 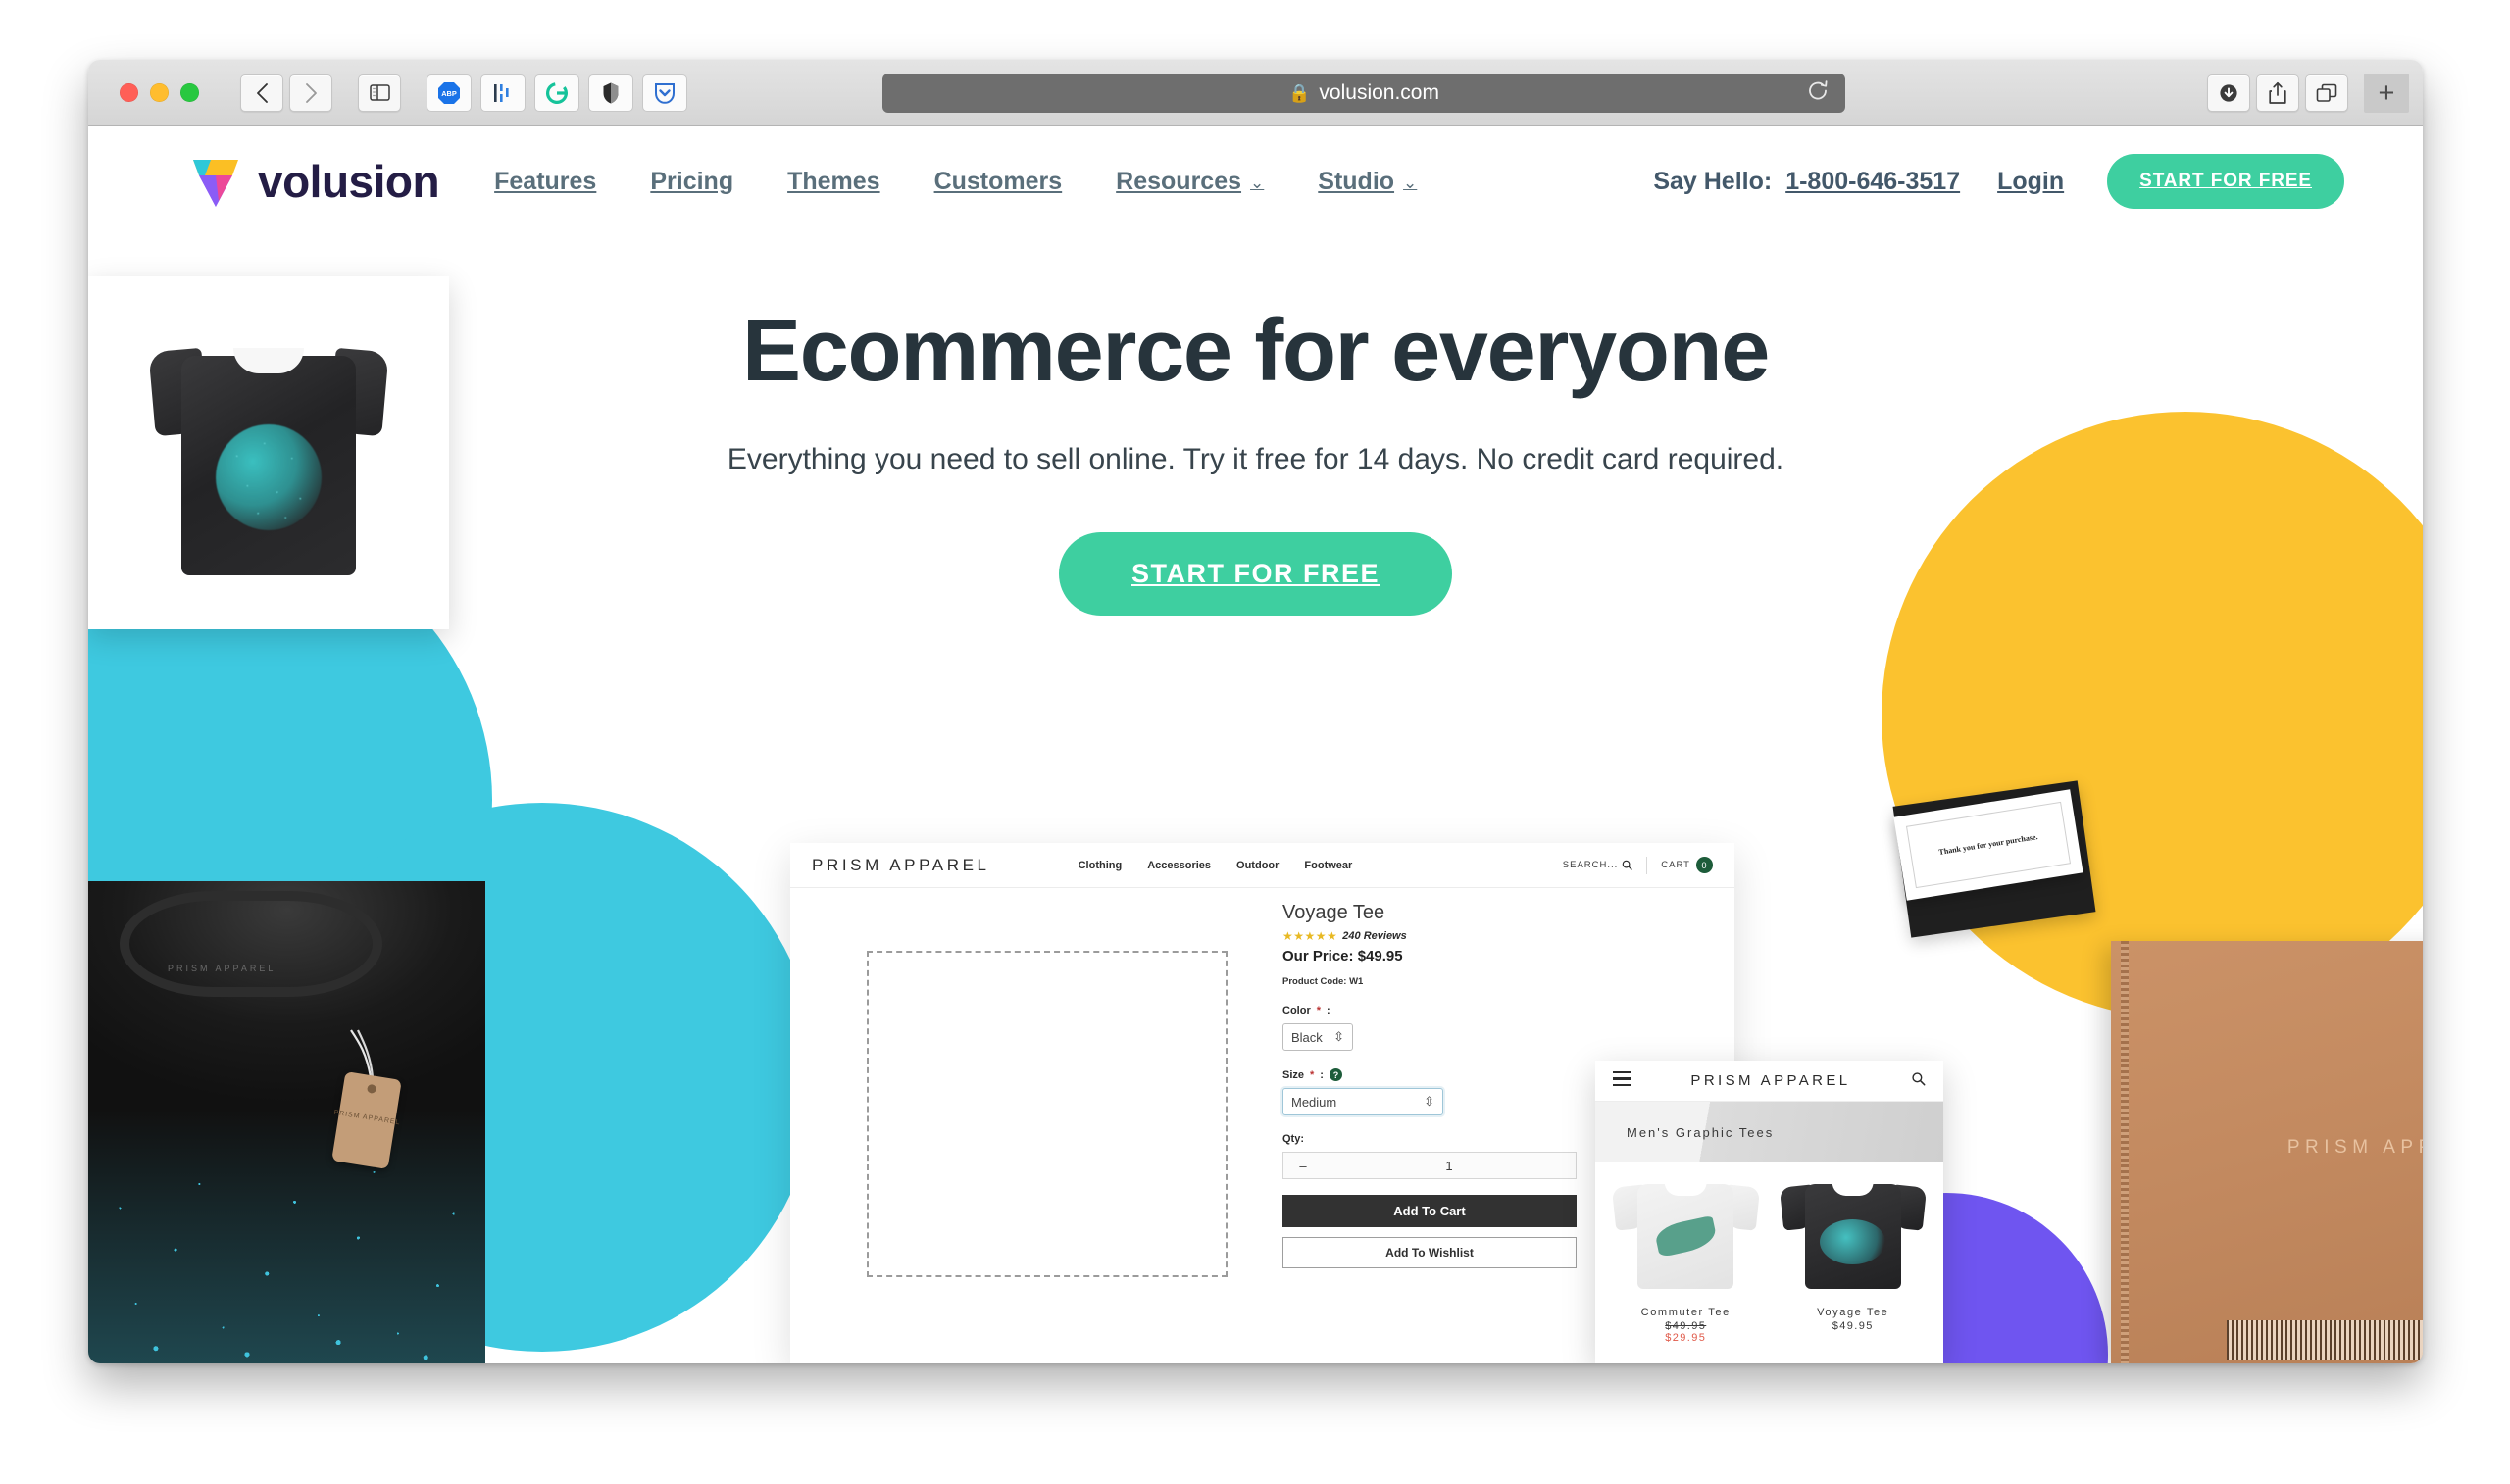 I want to click on pocket-icon, so click(x=665, y=93).